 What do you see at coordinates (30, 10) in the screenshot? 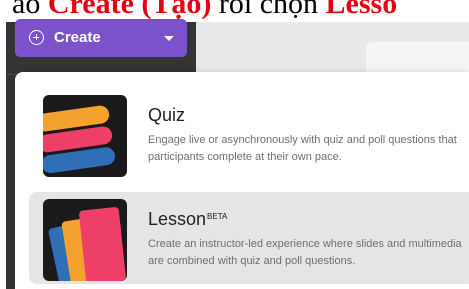
I see `caption-prefix: ào` at bounding box center [30, 10].